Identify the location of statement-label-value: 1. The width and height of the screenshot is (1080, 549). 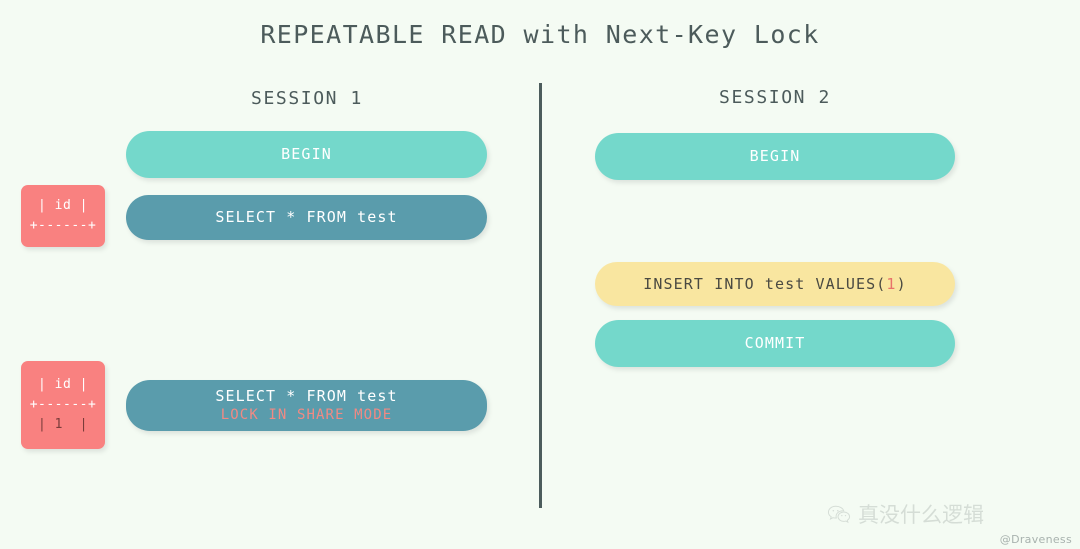
(891, 283).